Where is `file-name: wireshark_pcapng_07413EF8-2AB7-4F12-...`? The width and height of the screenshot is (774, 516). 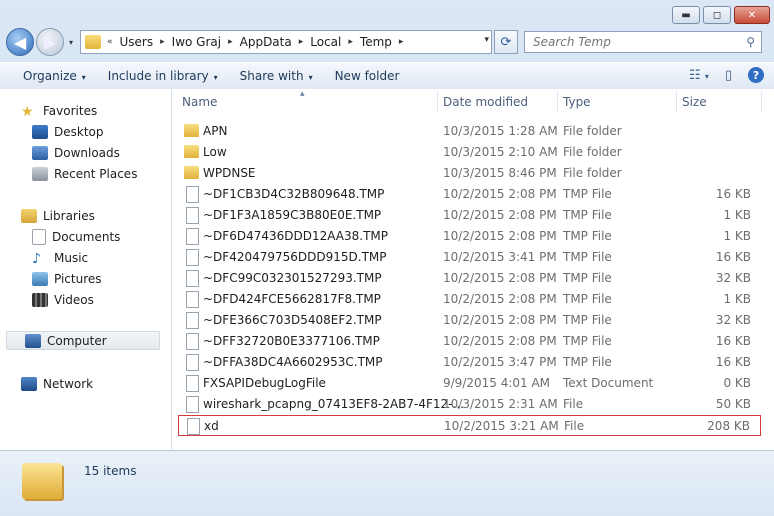
file-name: wireshark_pcapng_07413EF8-2AB7-4F12-... is located at coordinates (333, 404).